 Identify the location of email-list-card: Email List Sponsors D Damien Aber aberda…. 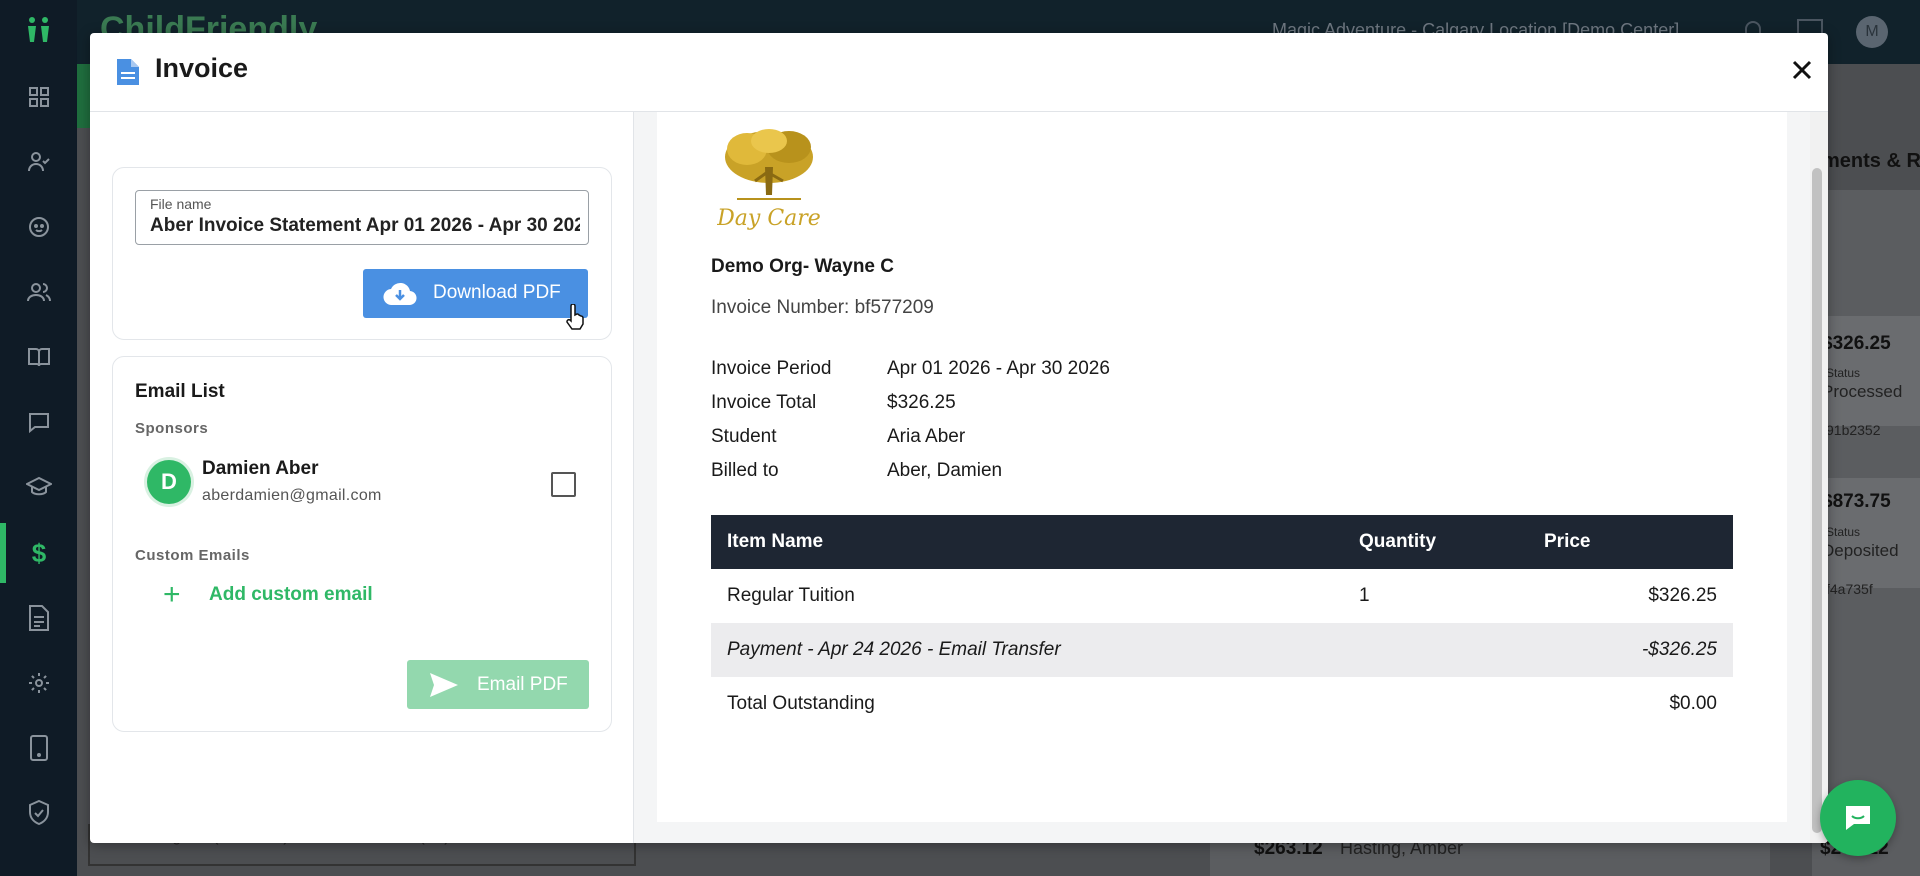
(362, 544).